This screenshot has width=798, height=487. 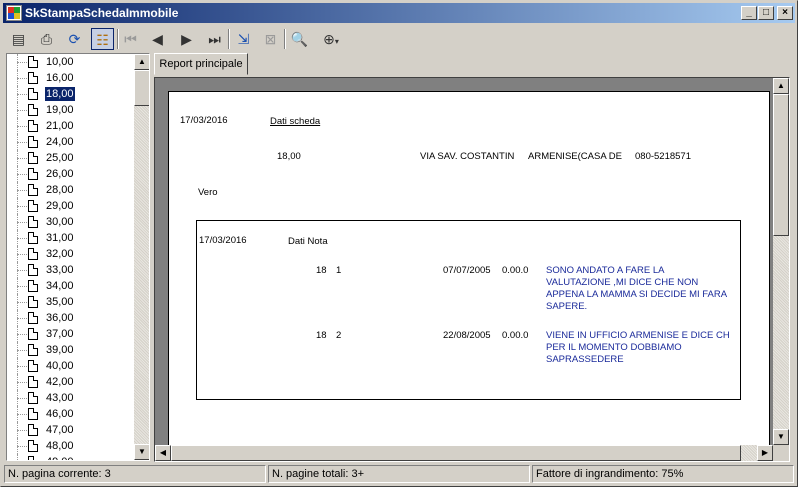 What do you see at coordinates (70, 206) in the screenshot?
I see `tree-item: 29,00` at bounding box center [70, 206].